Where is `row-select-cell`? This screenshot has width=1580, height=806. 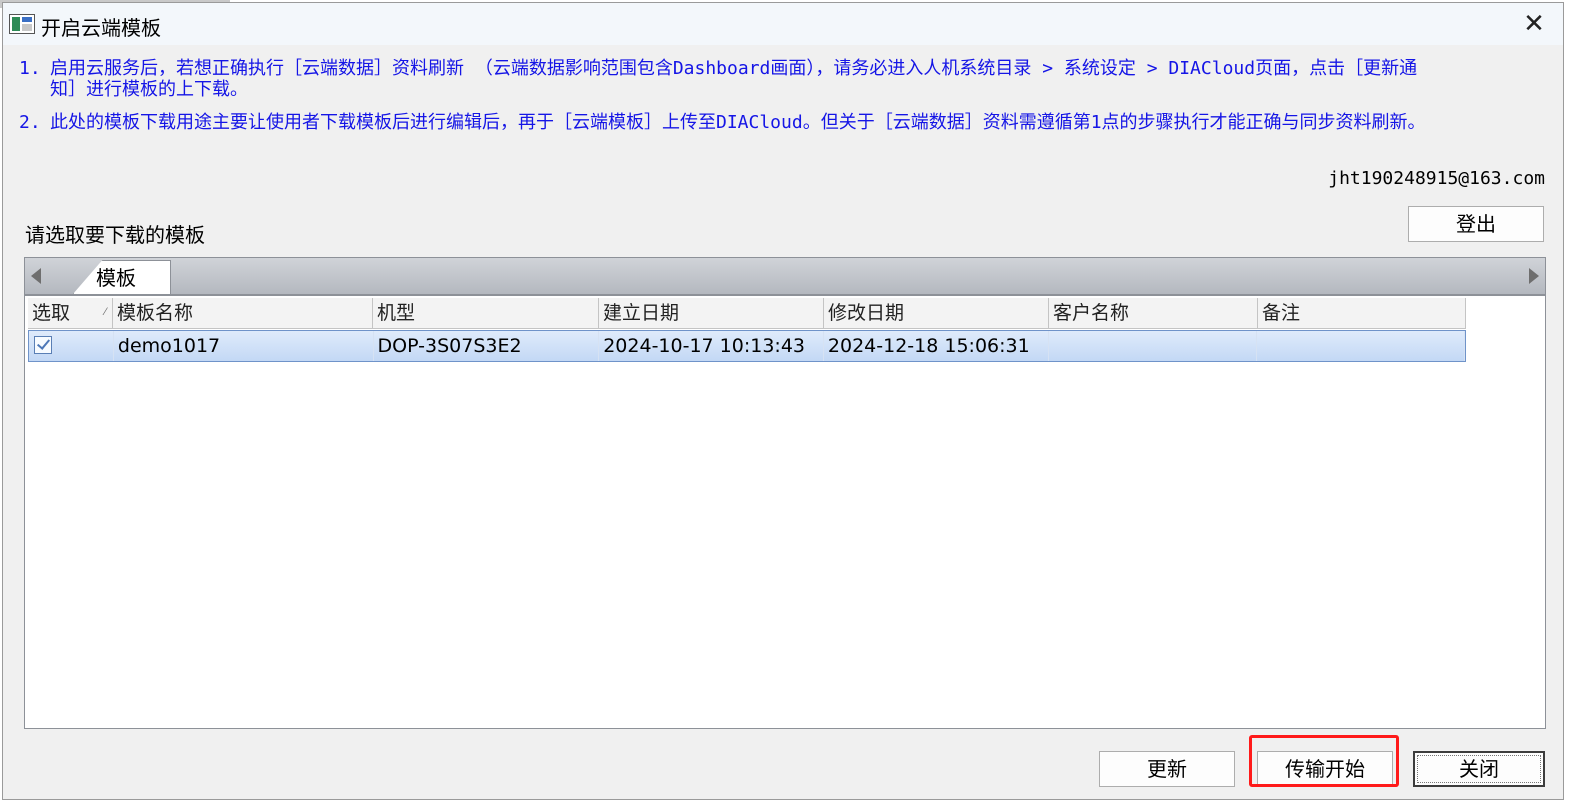
row-select-cell is located at coordinates (71, 346).